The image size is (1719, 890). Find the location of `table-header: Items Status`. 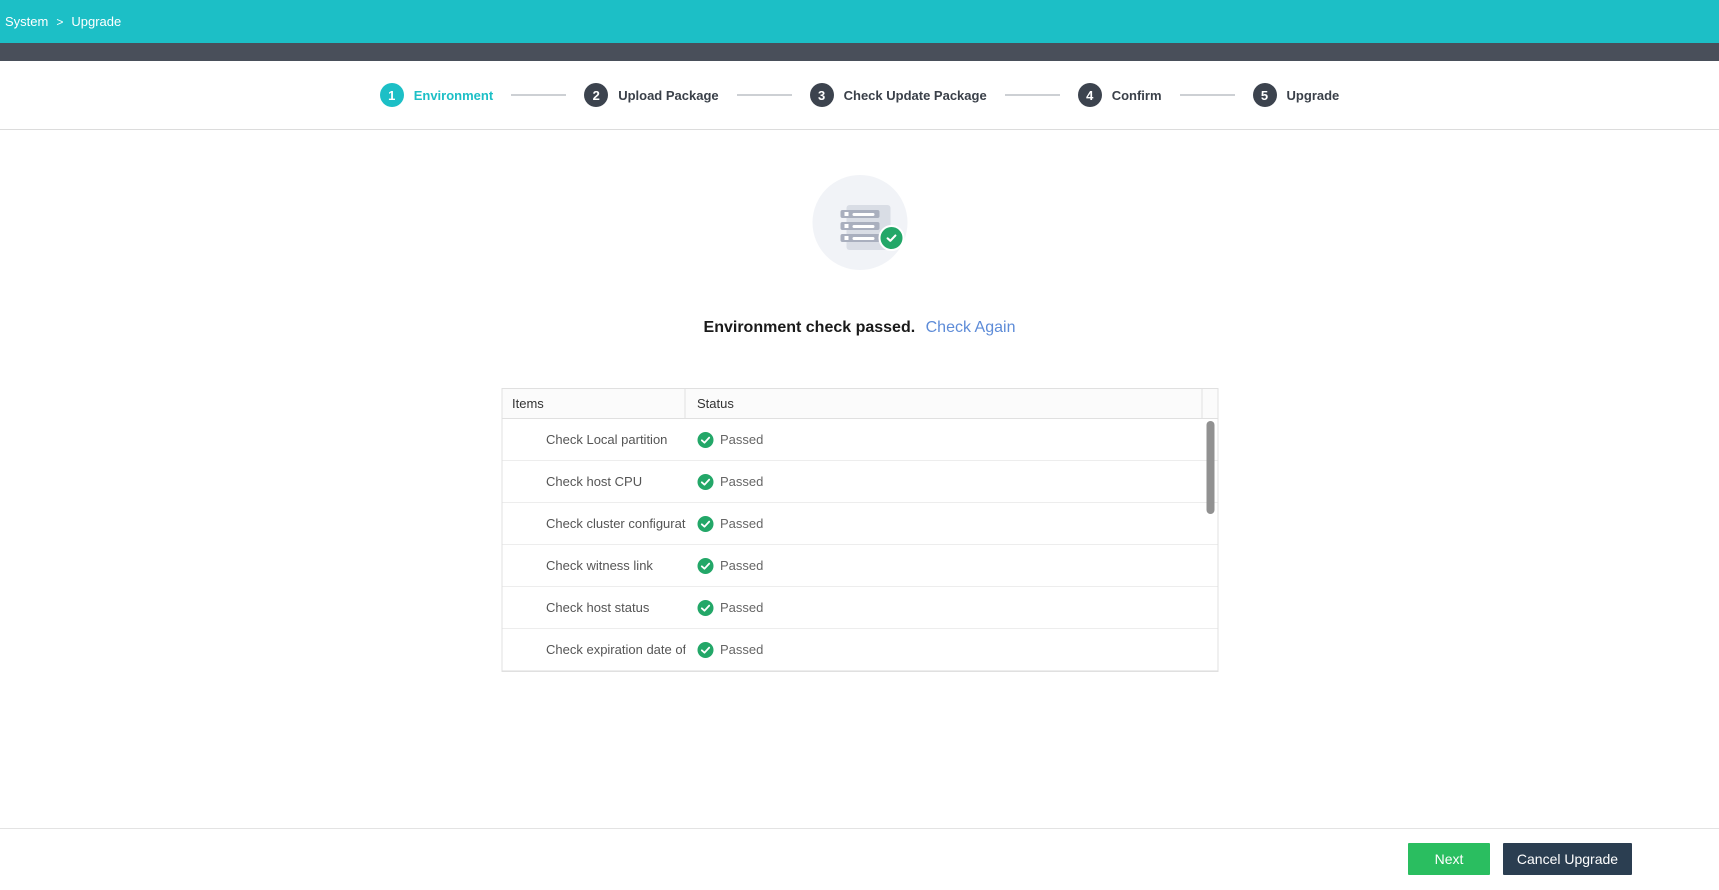

table-header: Items Status is located at coordinates (859, 404).